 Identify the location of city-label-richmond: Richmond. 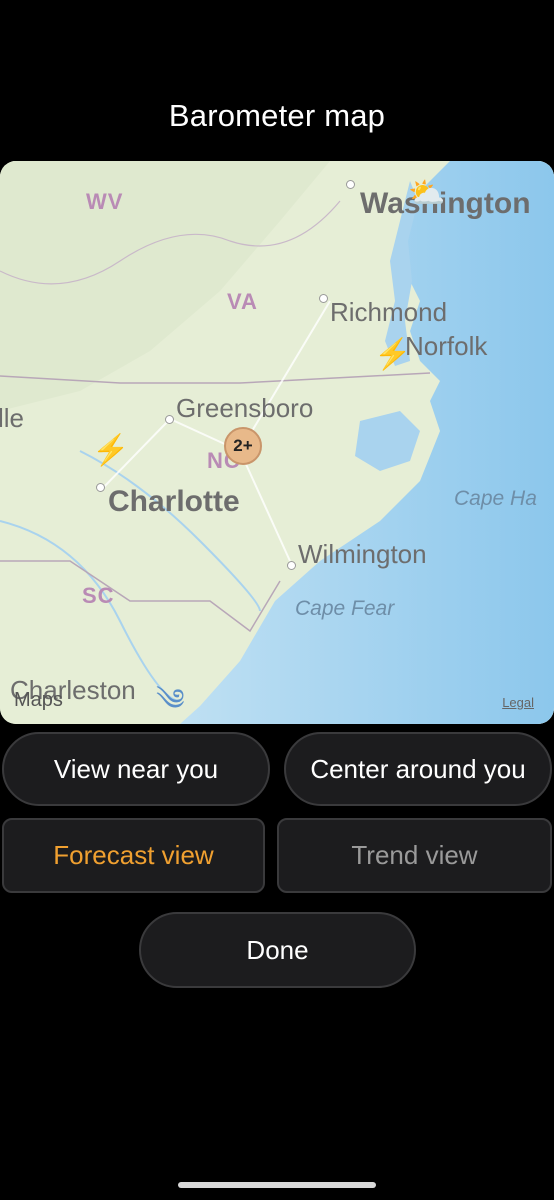
(389, 312).